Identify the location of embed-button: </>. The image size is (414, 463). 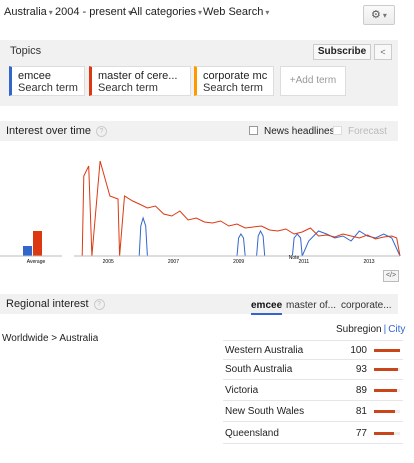
(391, 276).